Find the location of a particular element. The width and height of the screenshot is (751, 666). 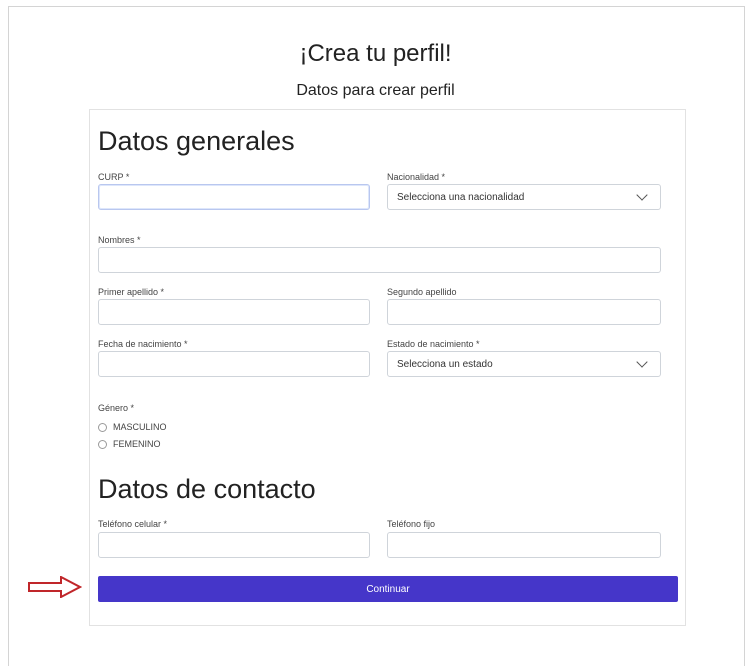

section-heading-general: Datos generales is located at coordinates (196, 141).